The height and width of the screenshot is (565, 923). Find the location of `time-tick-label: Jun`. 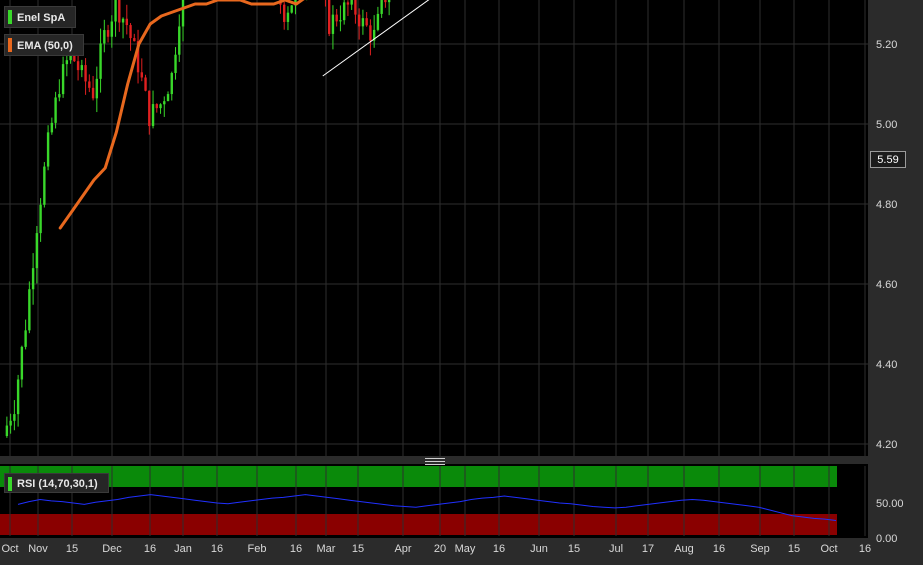

time-tick-label: Jun is located at coordinates (539, 549).